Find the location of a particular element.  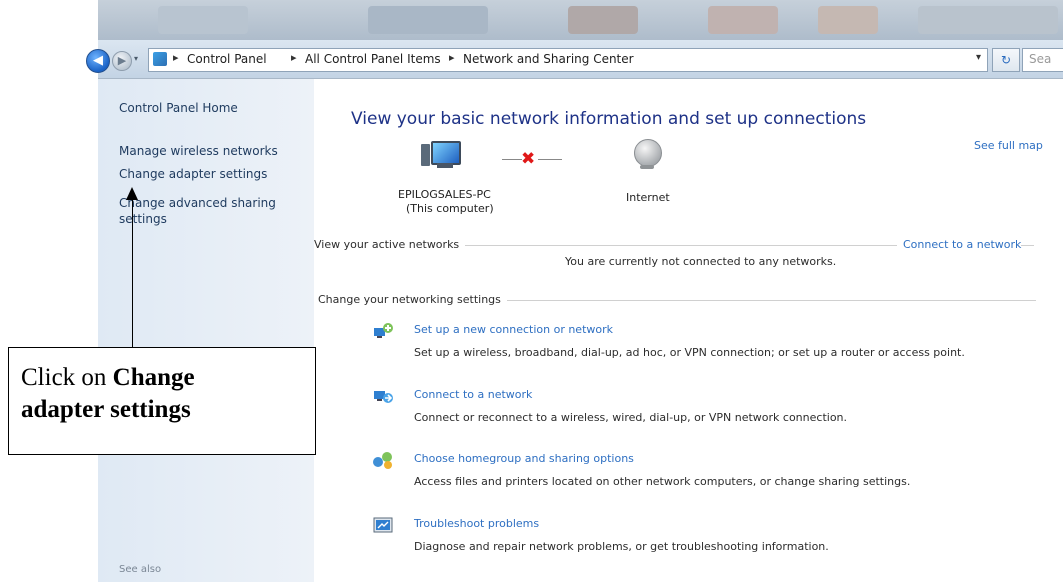

change-settings-heading: Change your networking settings is located at coordinates (412, 299).